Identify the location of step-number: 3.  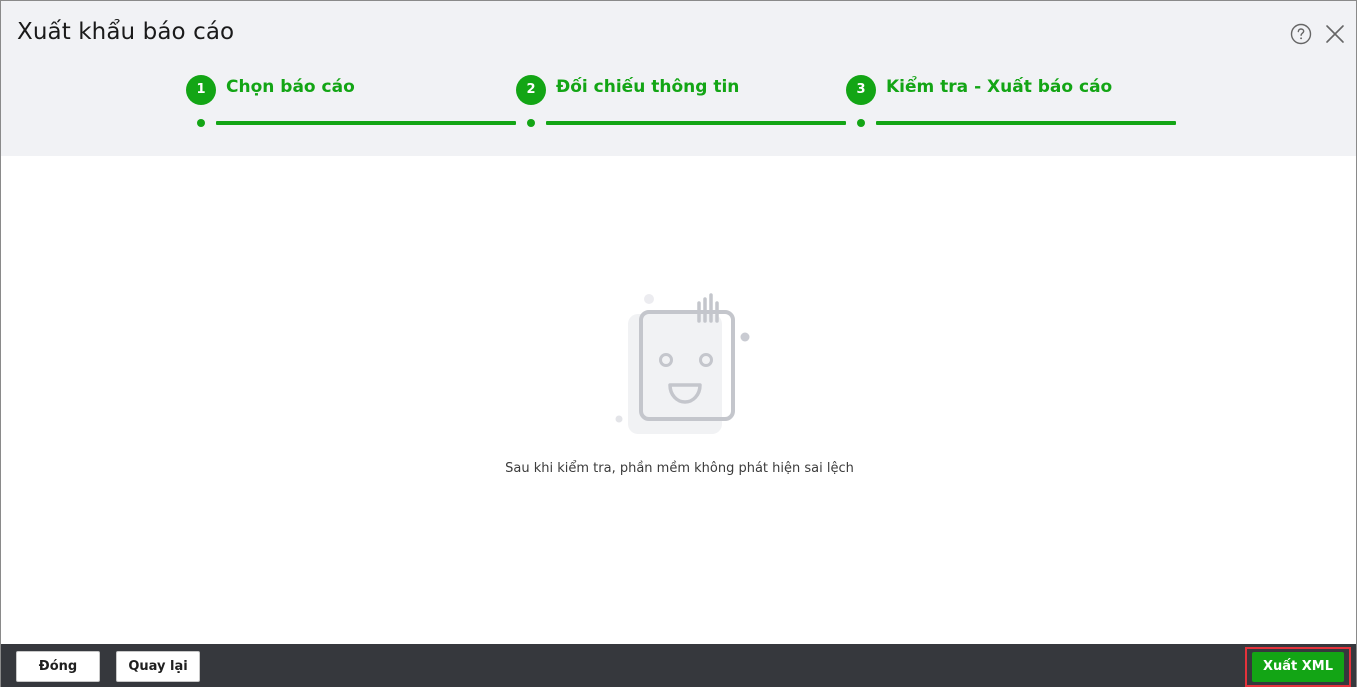
(861, 90).